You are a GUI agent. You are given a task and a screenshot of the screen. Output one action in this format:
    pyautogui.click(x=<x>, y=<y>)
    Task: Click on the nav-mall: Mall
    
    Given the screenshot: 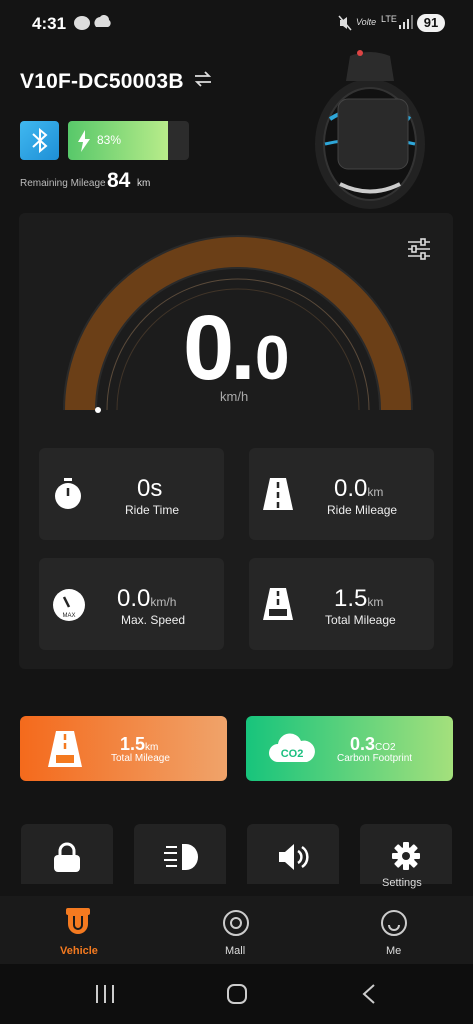 What is the action you would take?
    pyautogui.click(x=235, y=951)
    